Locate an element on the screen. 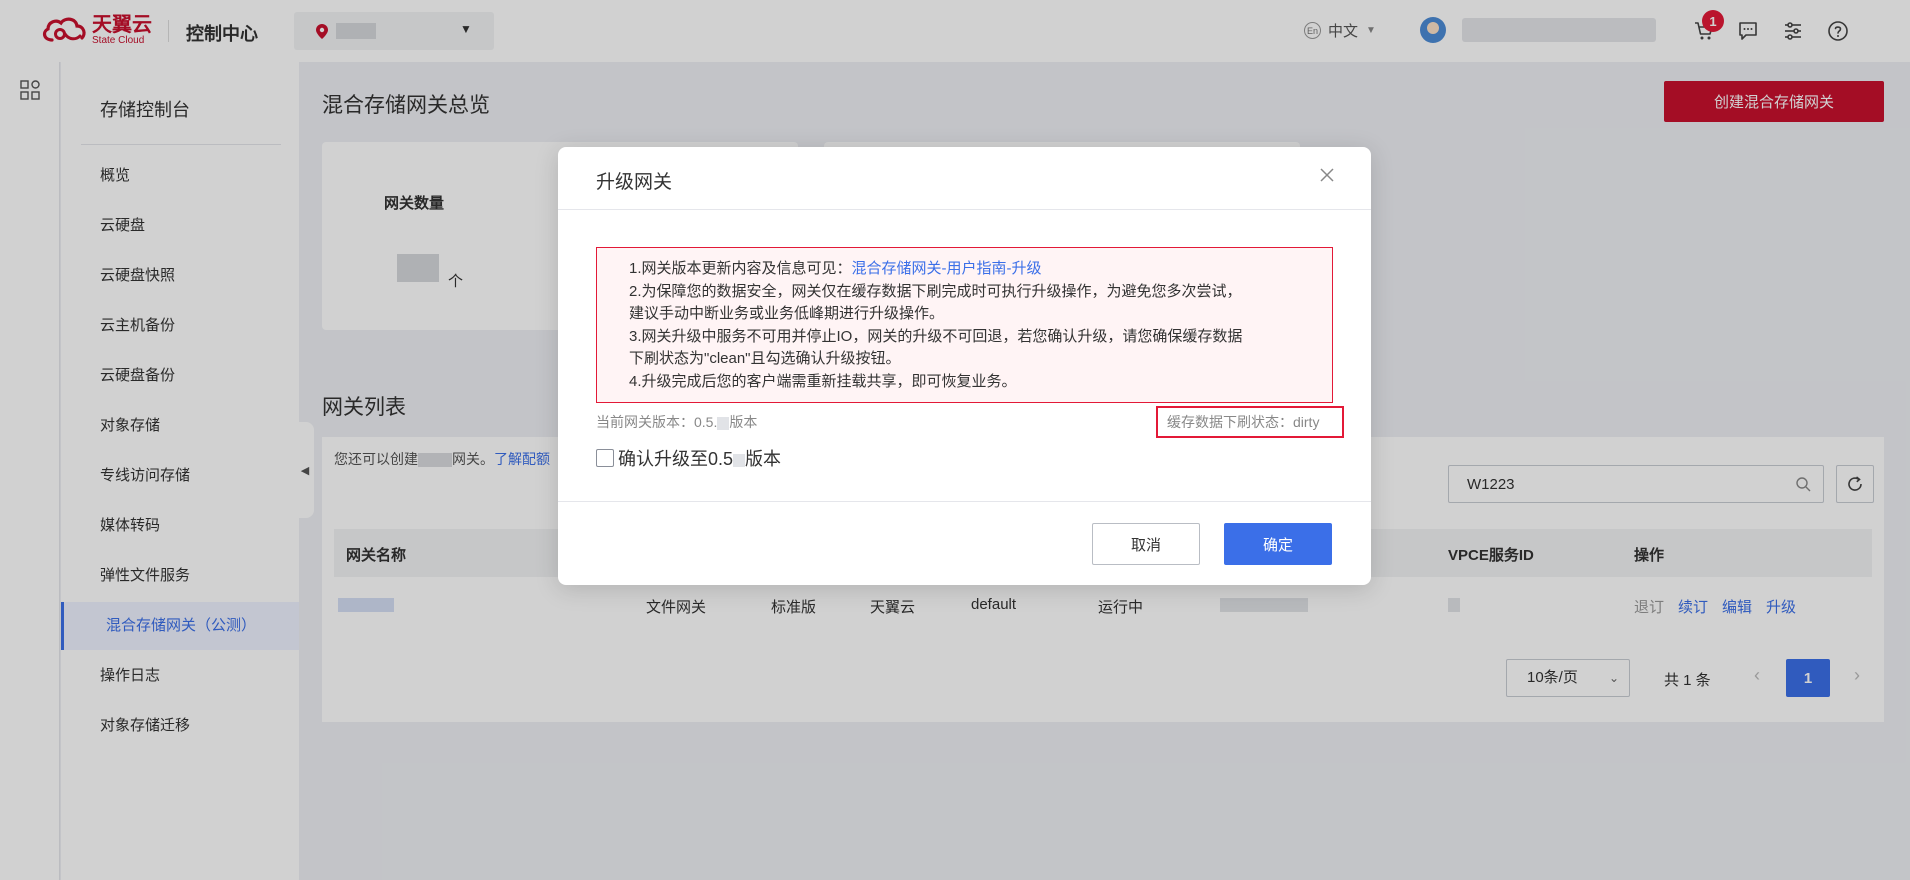 Image resolution: width=1910 pixels, height=880 pixels. confirm-upgrade-prefix: 确认升级至0.5 is located at coordinates (676, 459).